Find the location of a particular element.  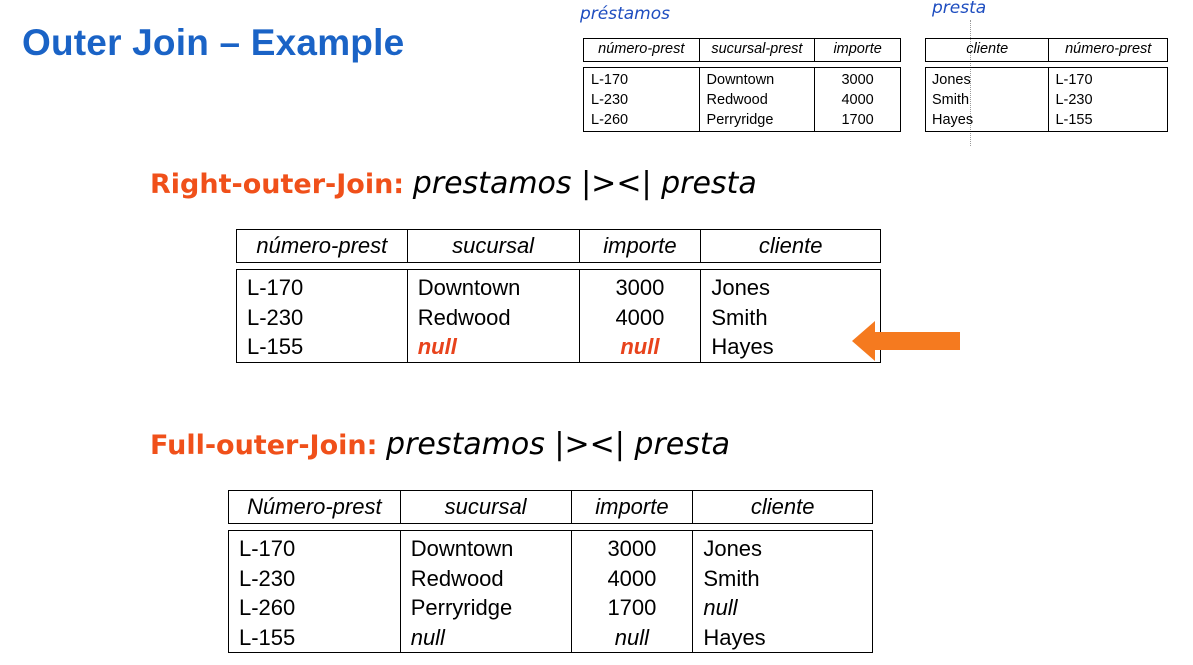

header-cell: sucursal-prest is located at coordinates (757, 50).